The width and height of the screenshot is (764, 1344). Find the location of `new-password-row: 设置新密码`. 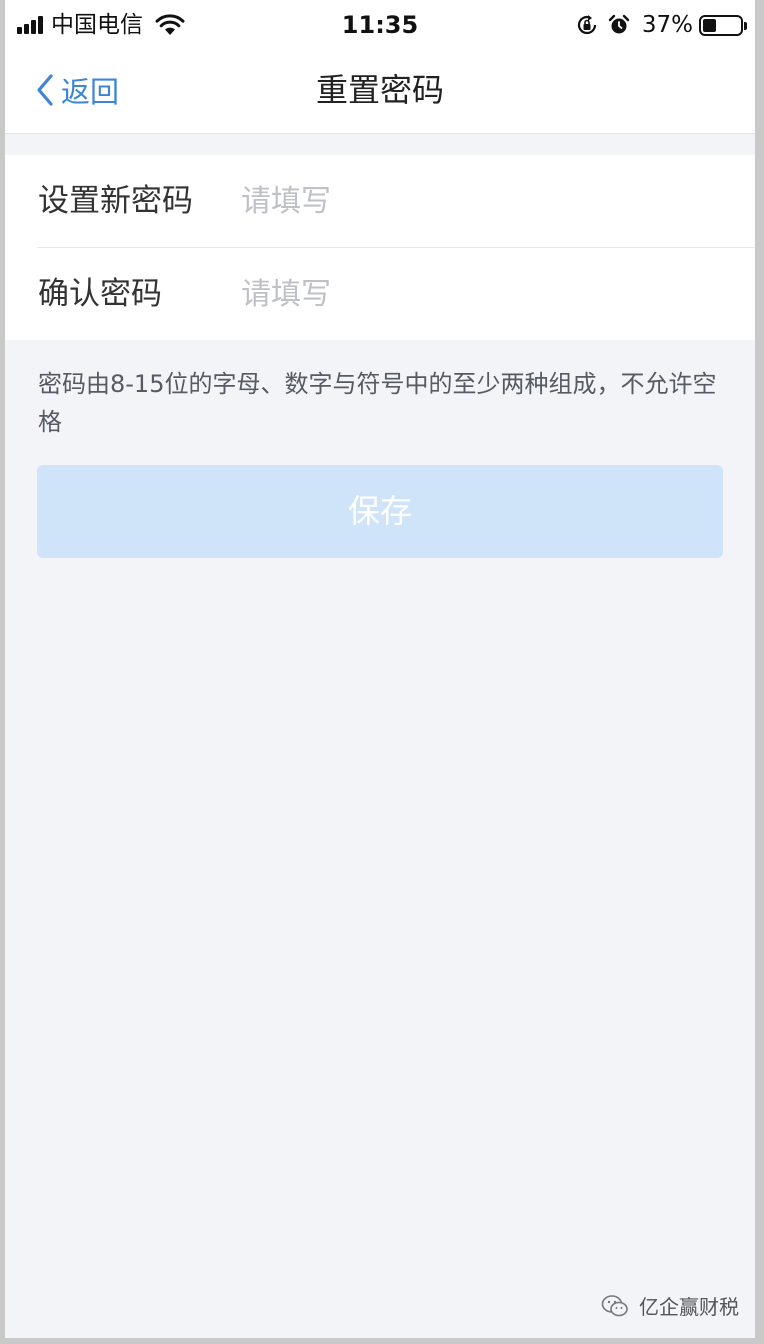

new-password-row: 设置新密码 is located at coordinates (380, 201).